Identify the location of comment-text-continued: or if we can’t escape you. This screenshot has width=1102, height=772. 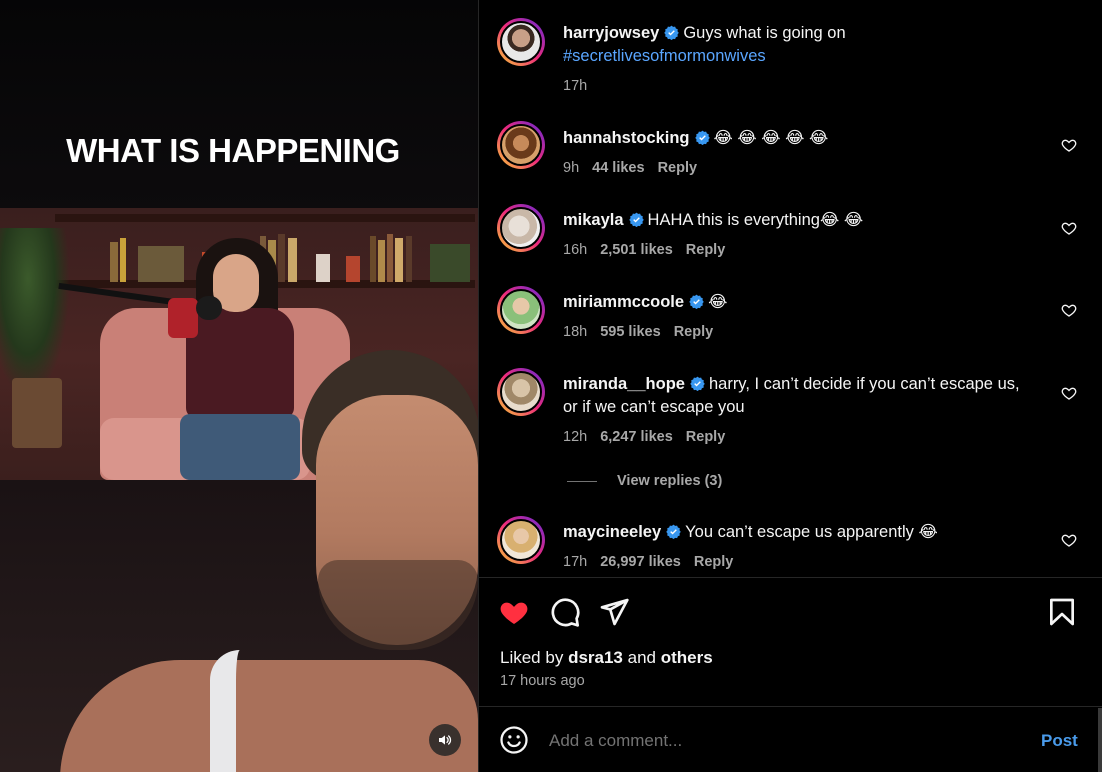
(654, 407).